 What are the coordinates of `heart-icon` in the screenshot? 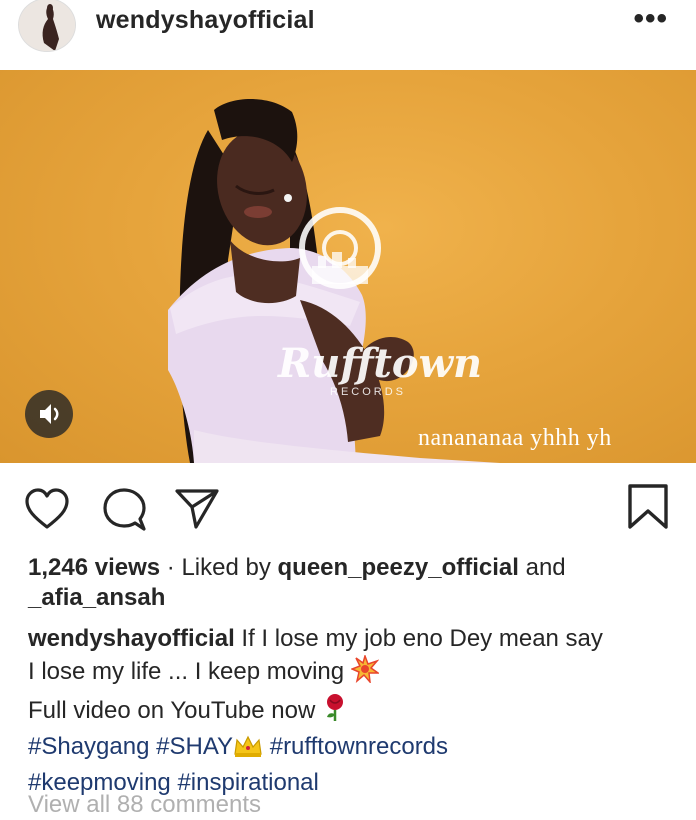 It's located at (47, 508).